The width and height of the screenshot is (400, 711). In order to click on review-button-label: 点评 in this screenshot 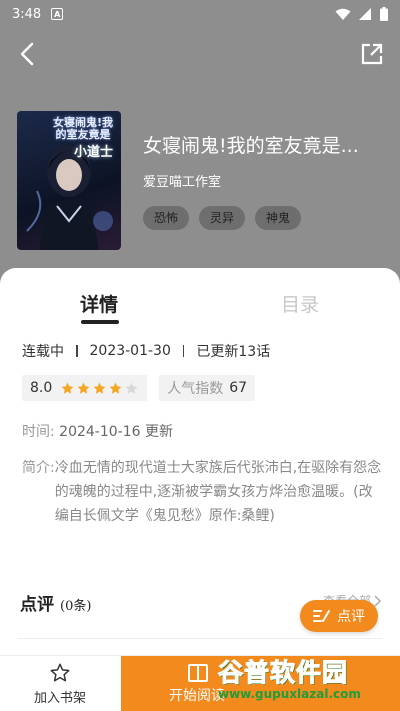, I will do `click(351, 617)`.